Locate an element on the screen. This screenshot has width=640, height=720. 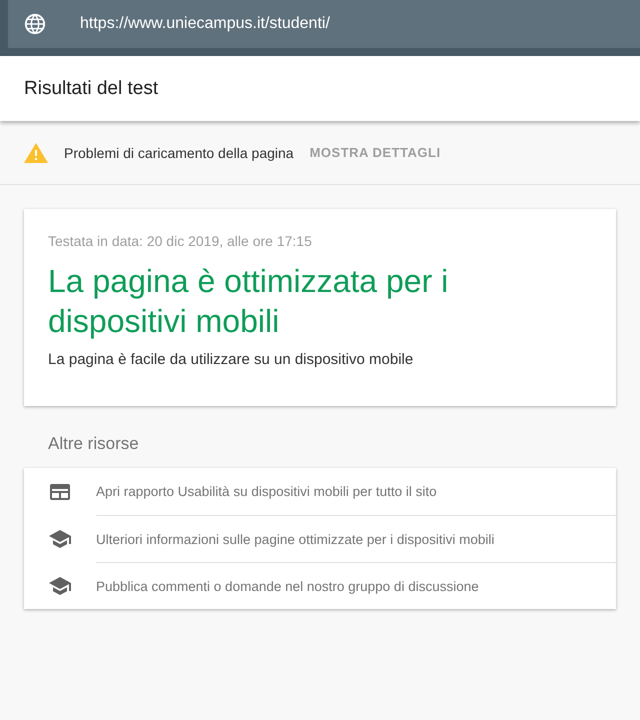
section-title: Altre risorse is located at coordinates (94, 444).